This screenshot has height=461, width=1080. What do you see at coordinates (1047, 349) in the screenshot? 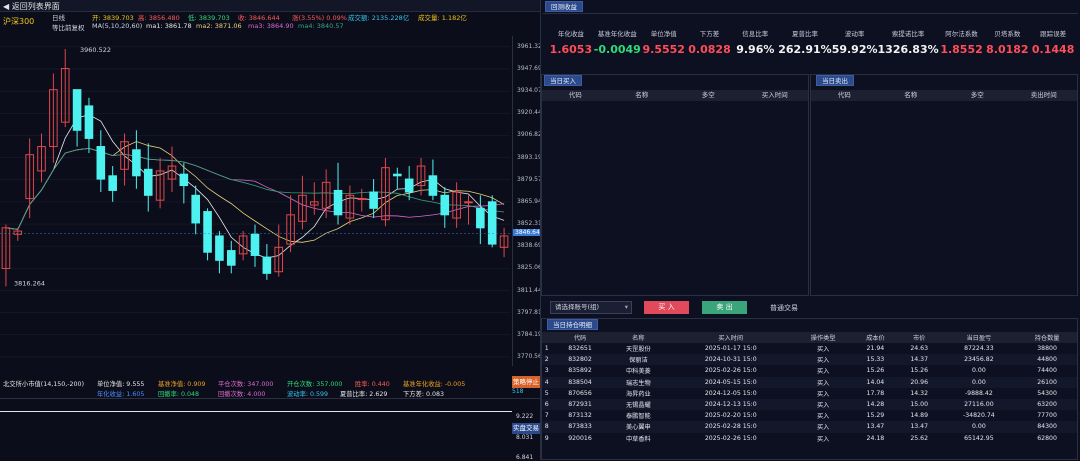
I see `table-cell: 38800` at bounding box center [1047, 349].